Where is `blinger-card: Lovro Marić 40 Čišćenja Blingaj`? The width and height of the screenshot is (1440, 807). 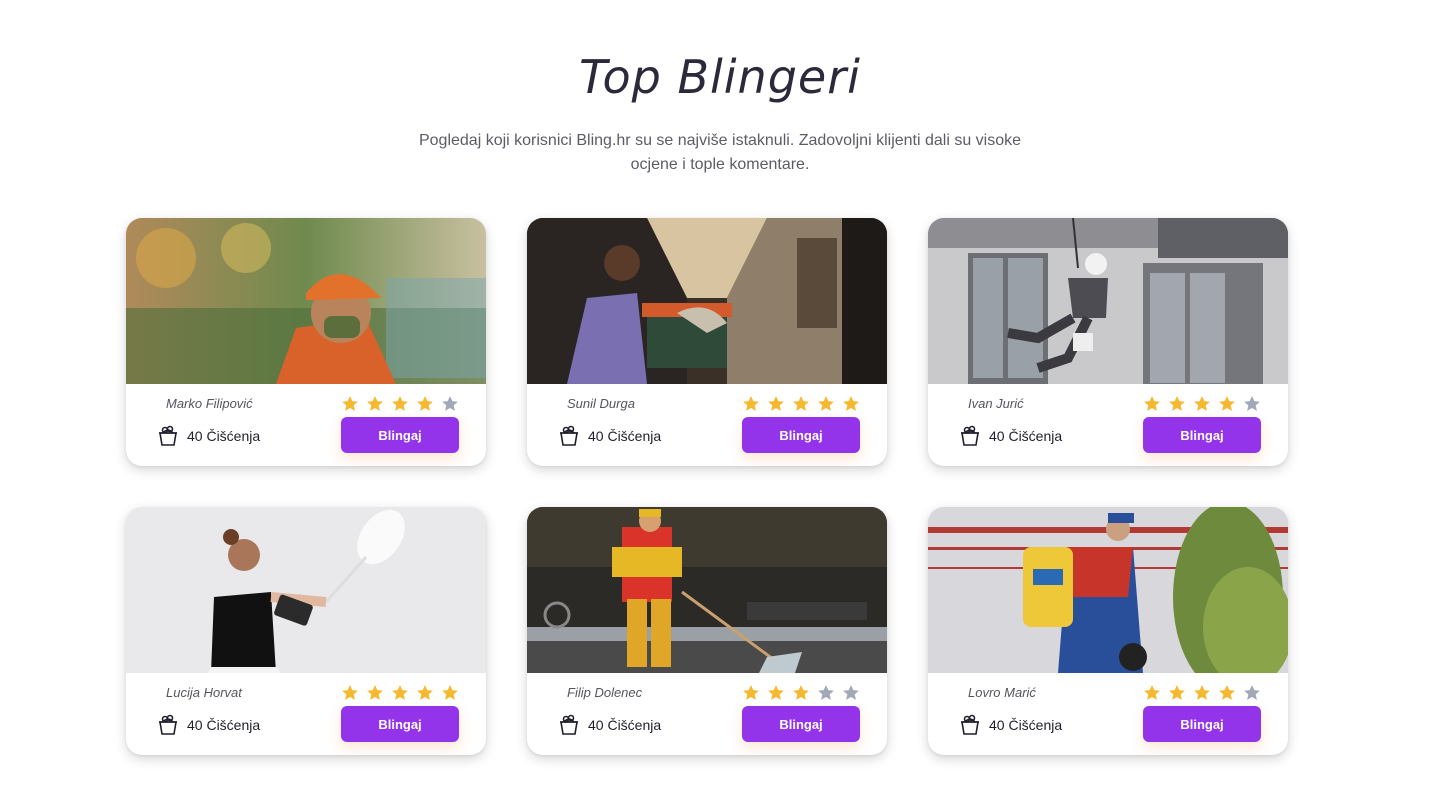 blinger-card: Lovro Marić 40 Čišćenja Blingaj is located at coordinates (1108, 631).